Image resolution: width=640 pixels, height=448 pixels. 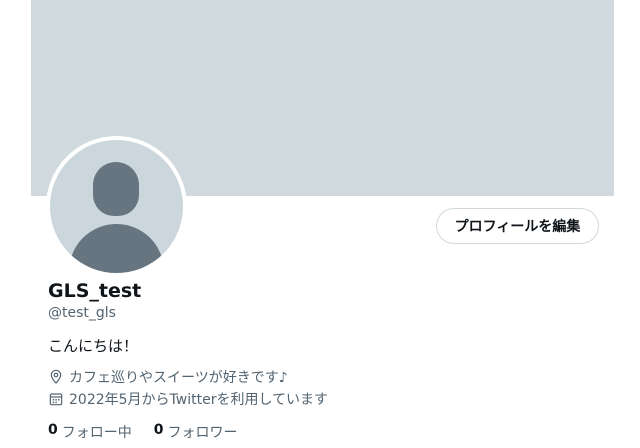 I want to click on avatar, so click(x=116, y=206).